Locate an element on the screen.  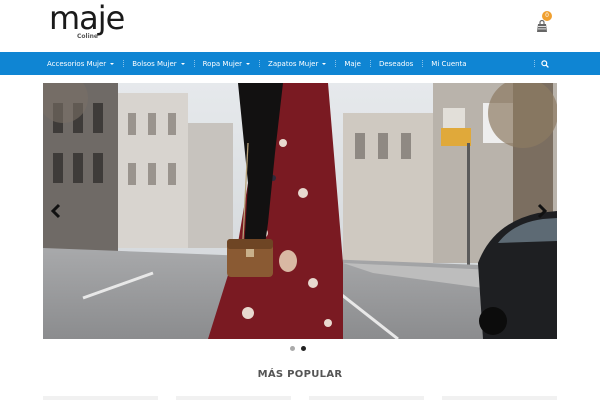
site-header: maje Coline 0 is located at coordinates (300, 26).